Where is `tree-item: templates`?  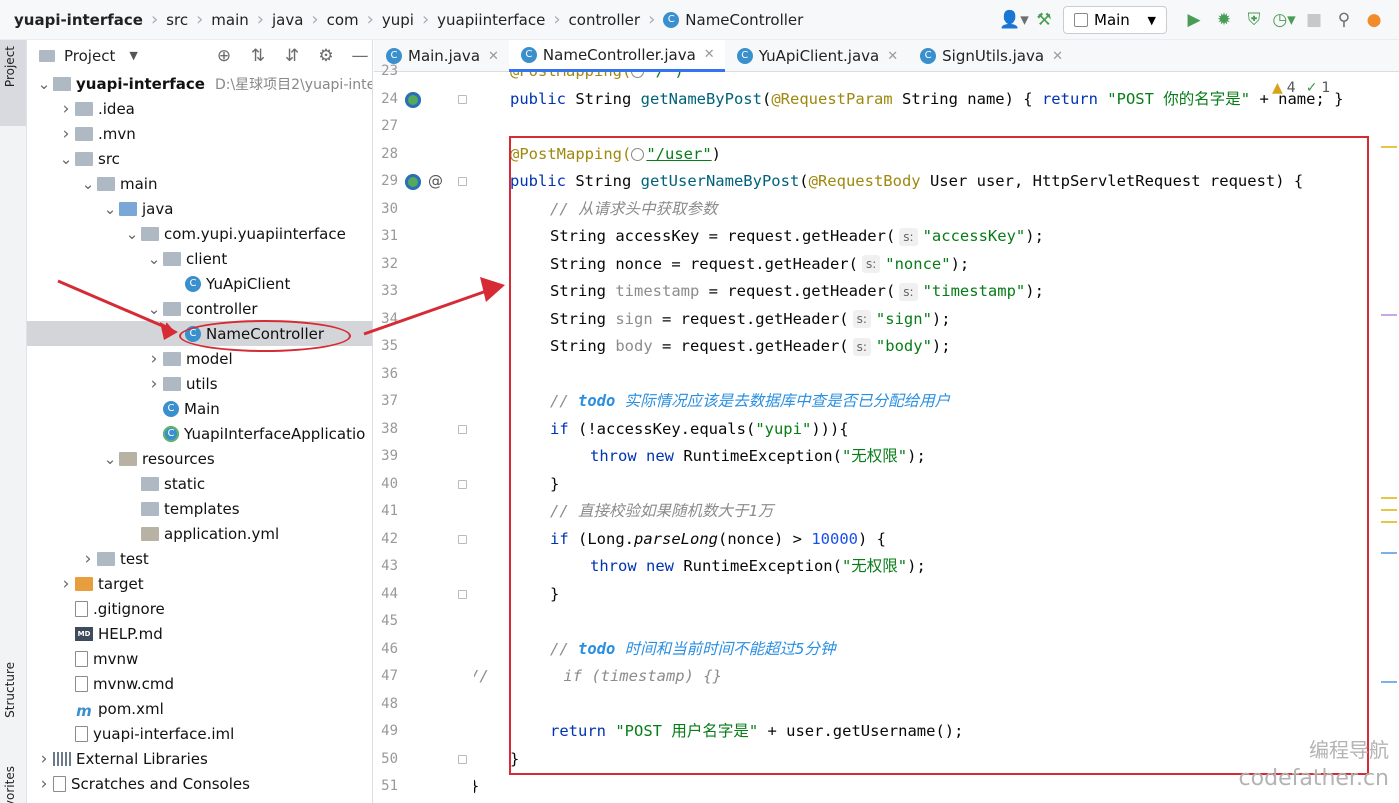
tree-item: templates is located at coordinates (199, 508).